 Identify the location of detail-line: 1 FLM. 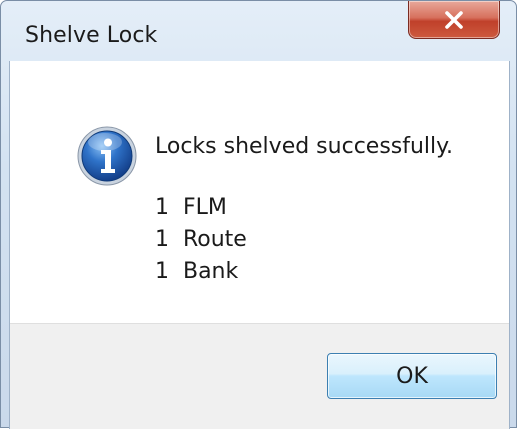
(191, 207).